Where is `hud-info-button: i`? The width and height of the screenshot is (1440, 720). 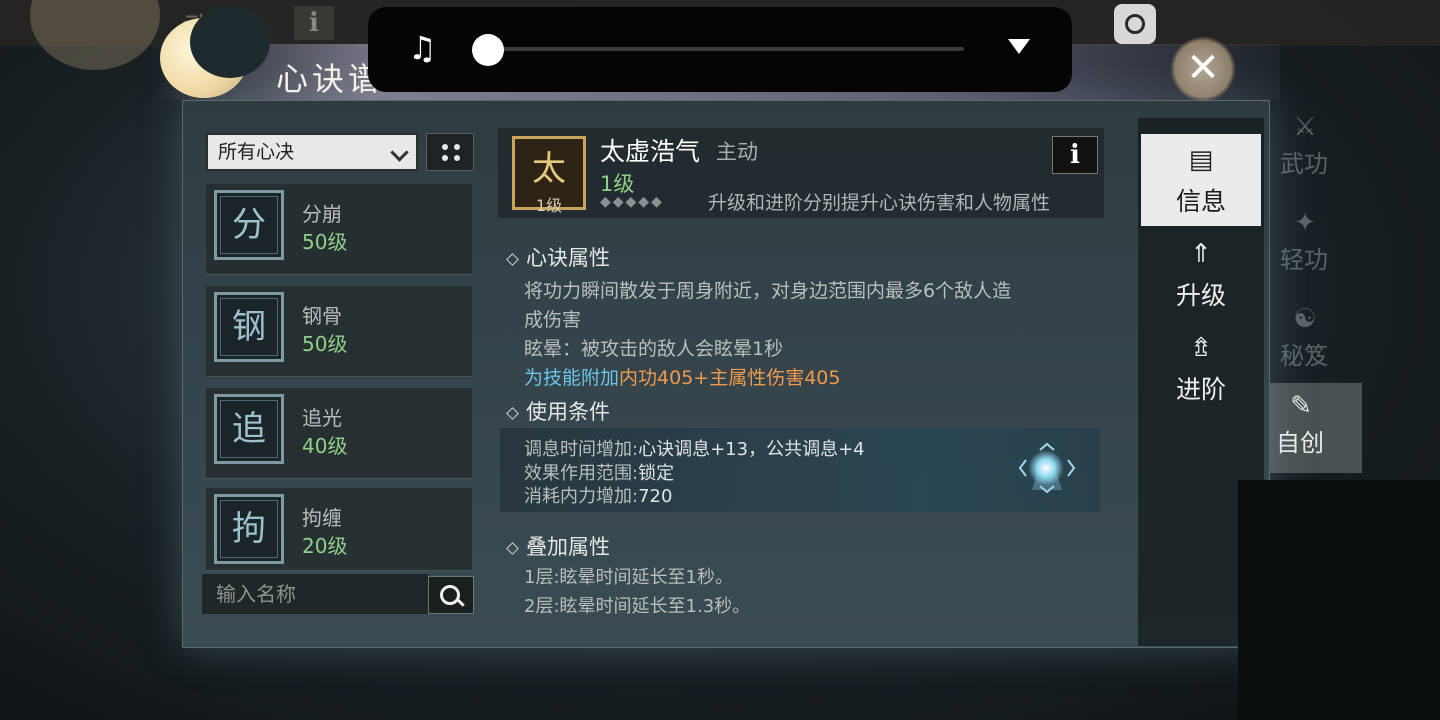 hud-info-button: i is located at coordinates (314, 23).